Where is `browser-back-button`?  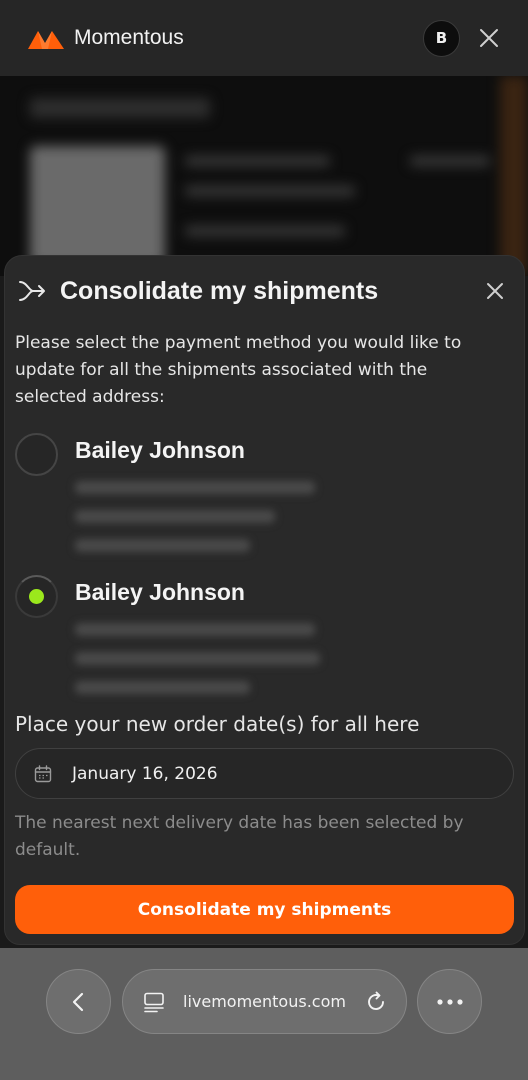 browser-back-button is located at coordinates (78, 1001).